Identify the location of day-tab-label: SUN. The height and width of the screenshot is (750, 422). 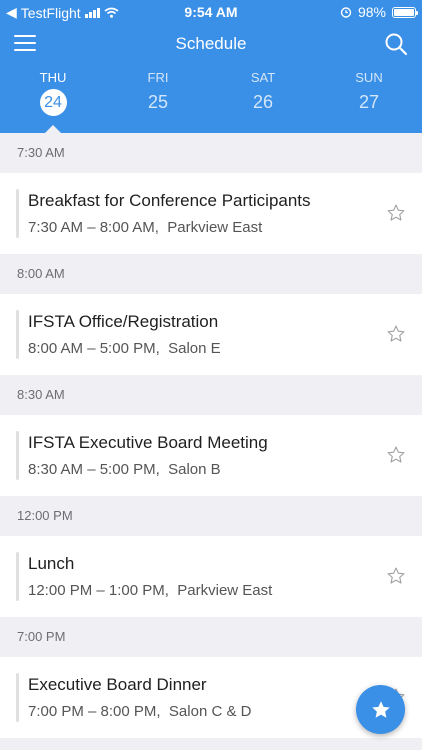
(369, 77).